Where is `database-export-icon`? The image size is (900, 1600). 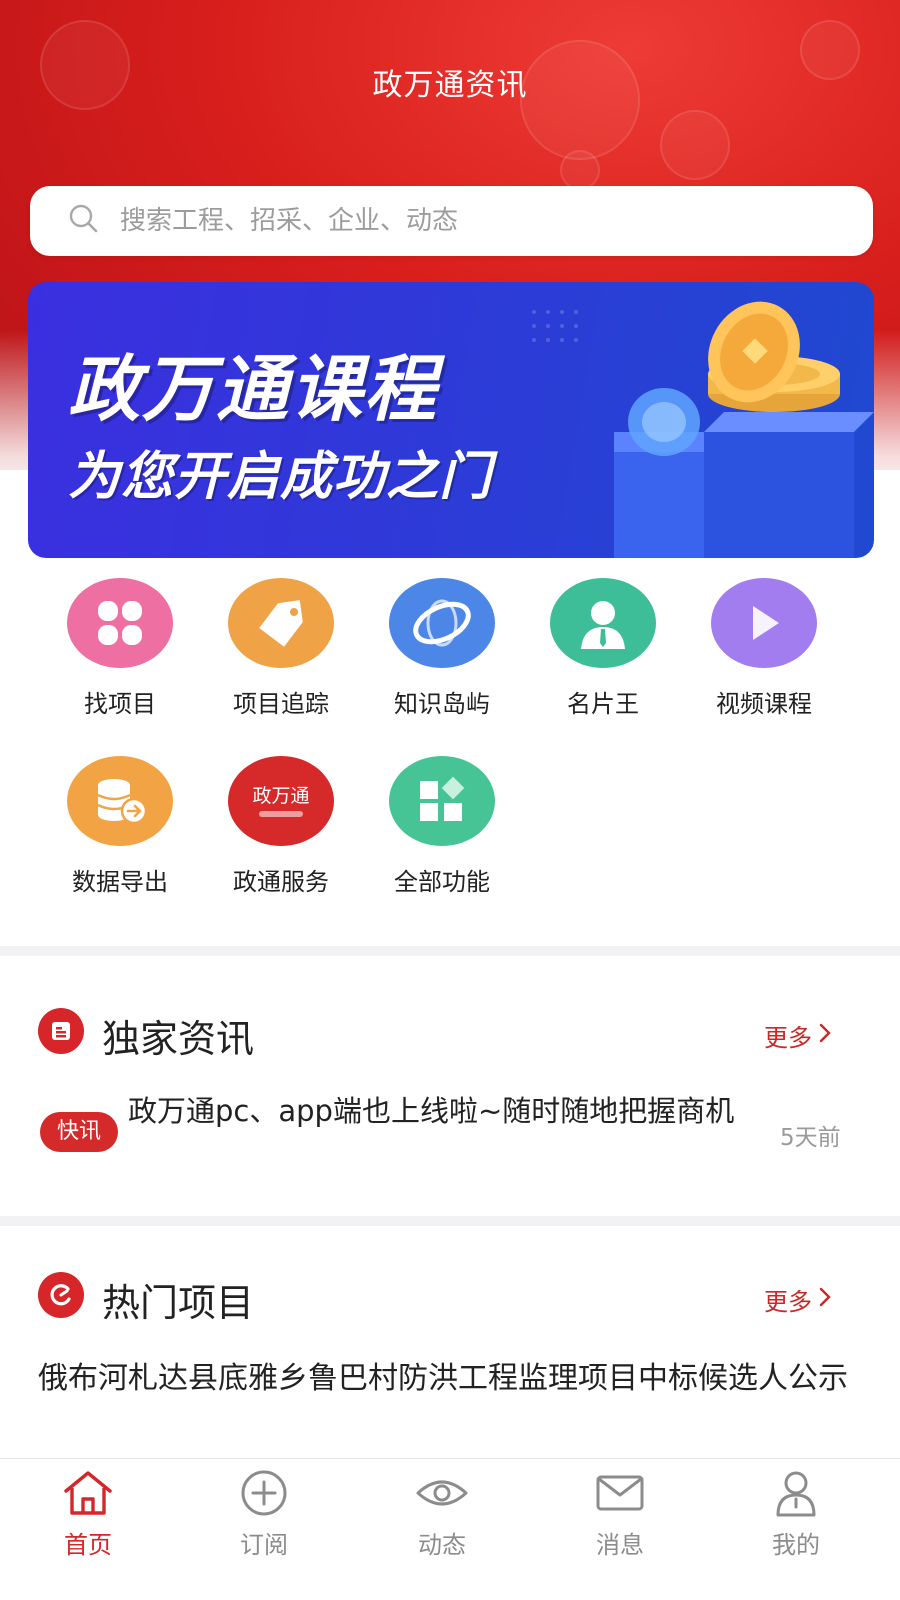 database-export-icon is located at coordinates (120, 801).